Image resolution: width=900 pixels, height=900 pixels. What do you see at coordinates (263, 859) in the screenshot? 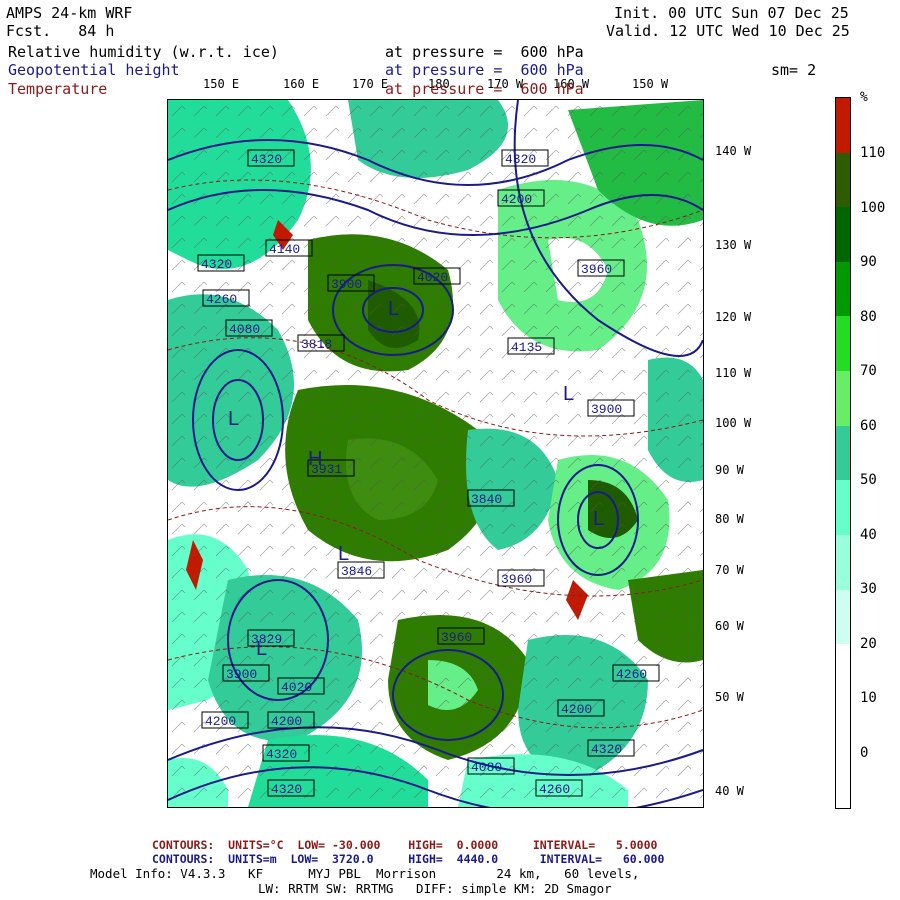
I see `height-contour-label: CONTOURS: UNITS=m LOW= 3720.0` at bounding box center [263, 859].